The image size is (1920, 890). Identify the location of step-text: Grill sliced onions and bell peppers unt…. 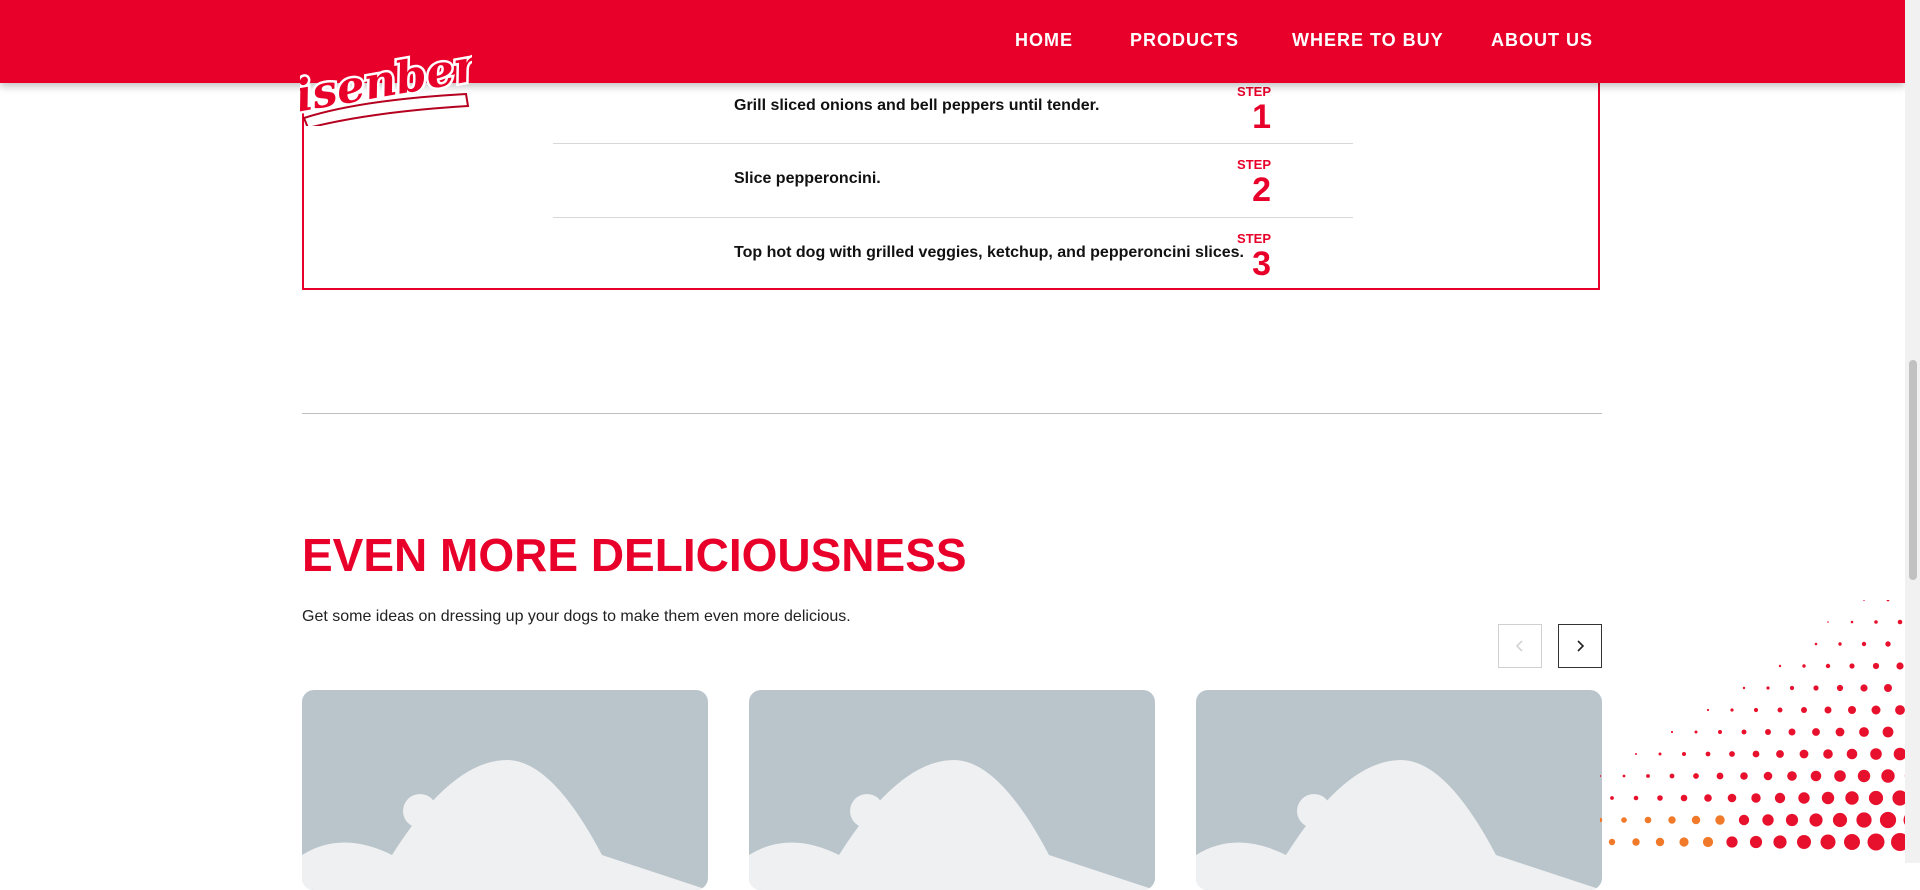
(916, 106).